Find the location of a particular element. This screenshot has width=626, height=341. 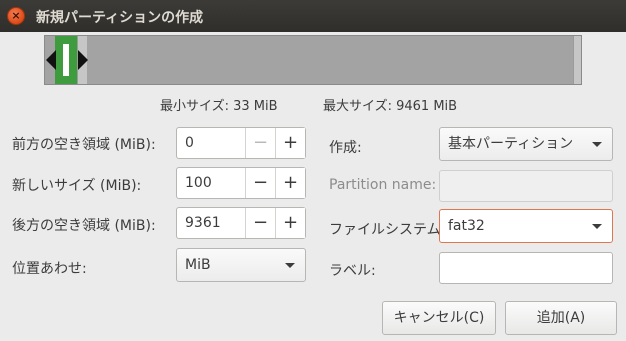

max-size-label: 最大サイズ: 9461 MiB is located at coordinates (390, 106).